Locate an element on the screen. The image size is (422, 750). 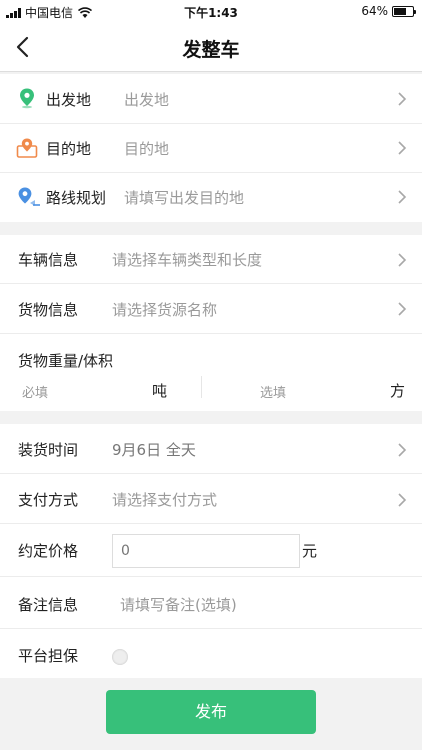
nav-bar: 发整车 is located at coordinates (211, 47).